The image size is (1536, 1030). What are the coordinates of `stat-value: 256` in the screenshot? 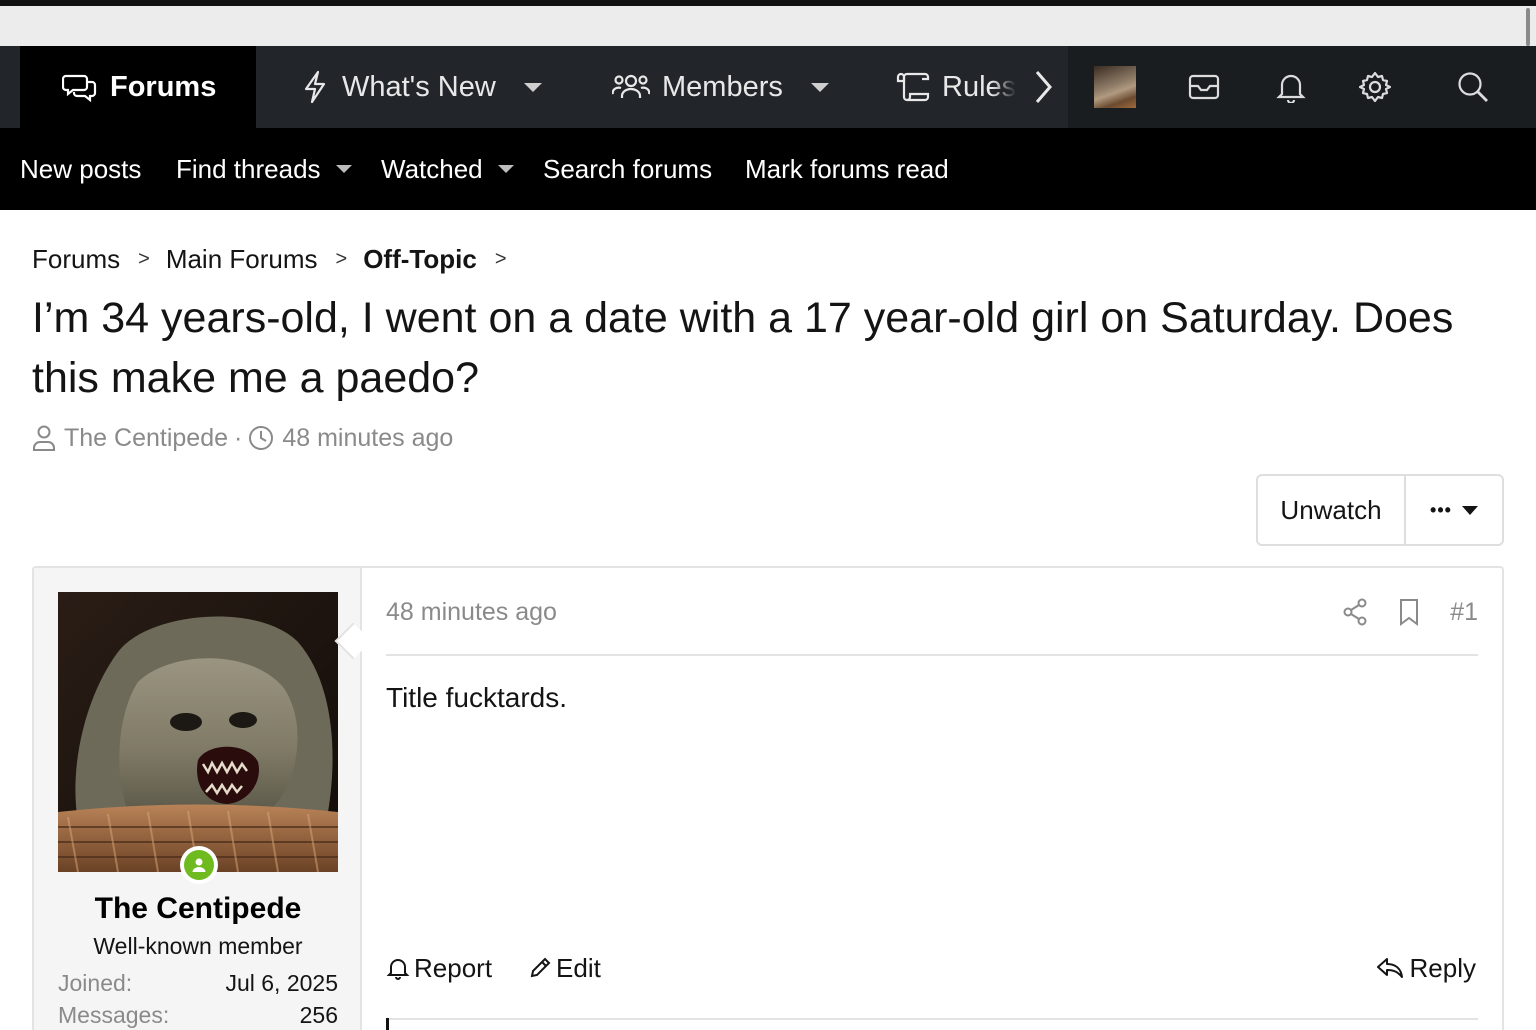 It's located at (318, 1015).